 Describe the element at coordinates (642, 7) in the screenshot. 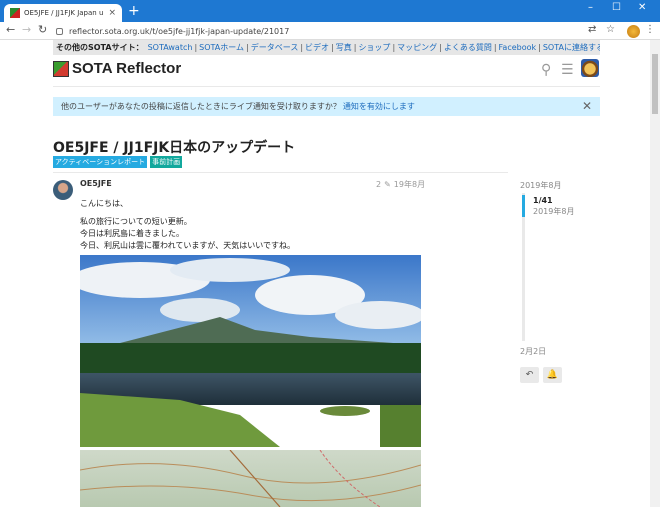

I see `window-close-button: ✕` at that location.